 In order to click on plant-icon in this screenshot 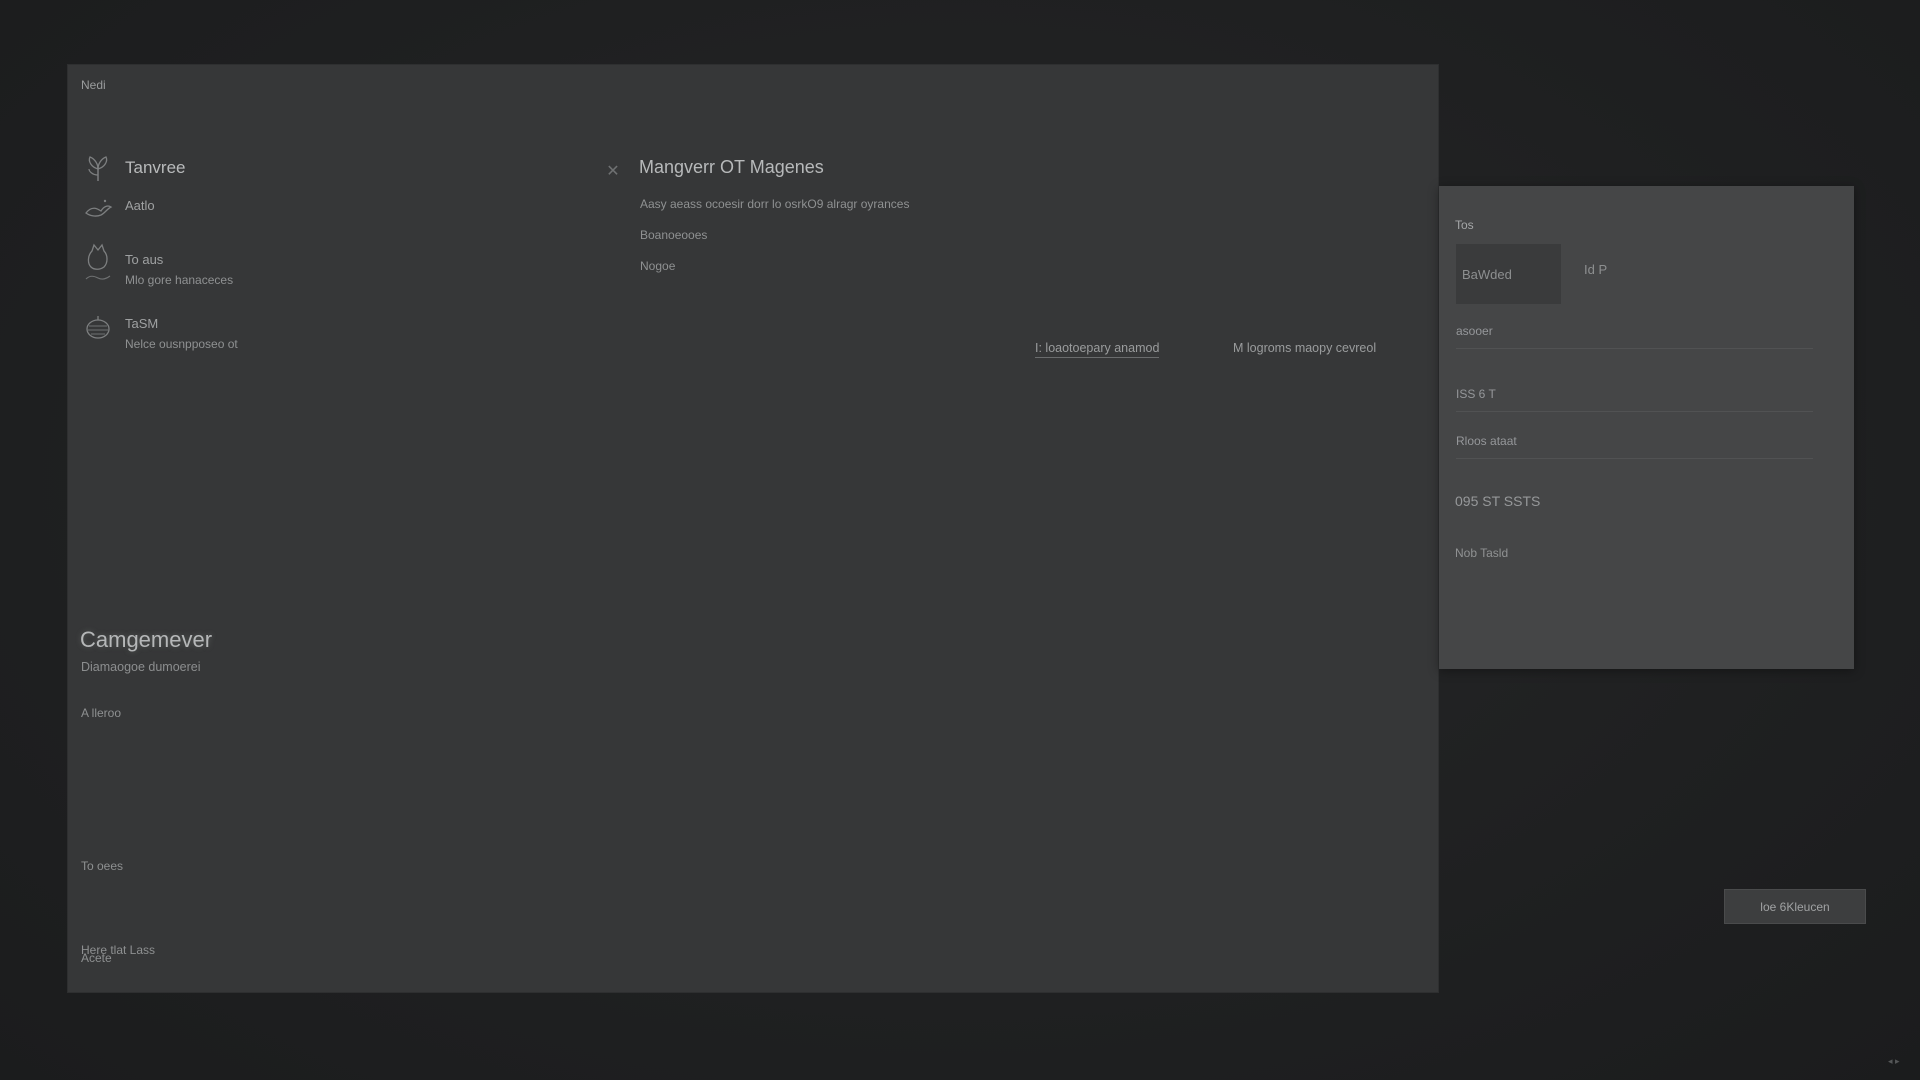, I will do `click(98, 169)`.